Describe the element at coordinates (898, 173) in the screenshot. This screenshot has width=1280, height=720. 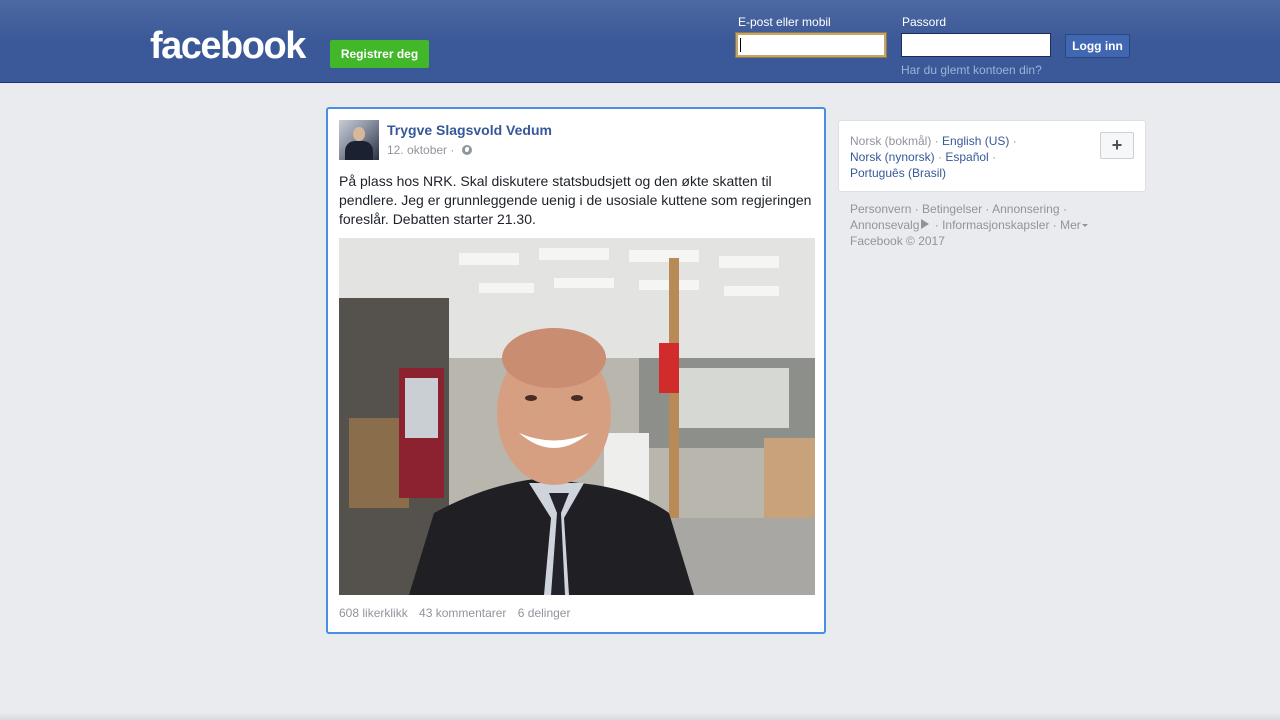
I see `language-portugues-brasil: Português (Brasil)` at that location.